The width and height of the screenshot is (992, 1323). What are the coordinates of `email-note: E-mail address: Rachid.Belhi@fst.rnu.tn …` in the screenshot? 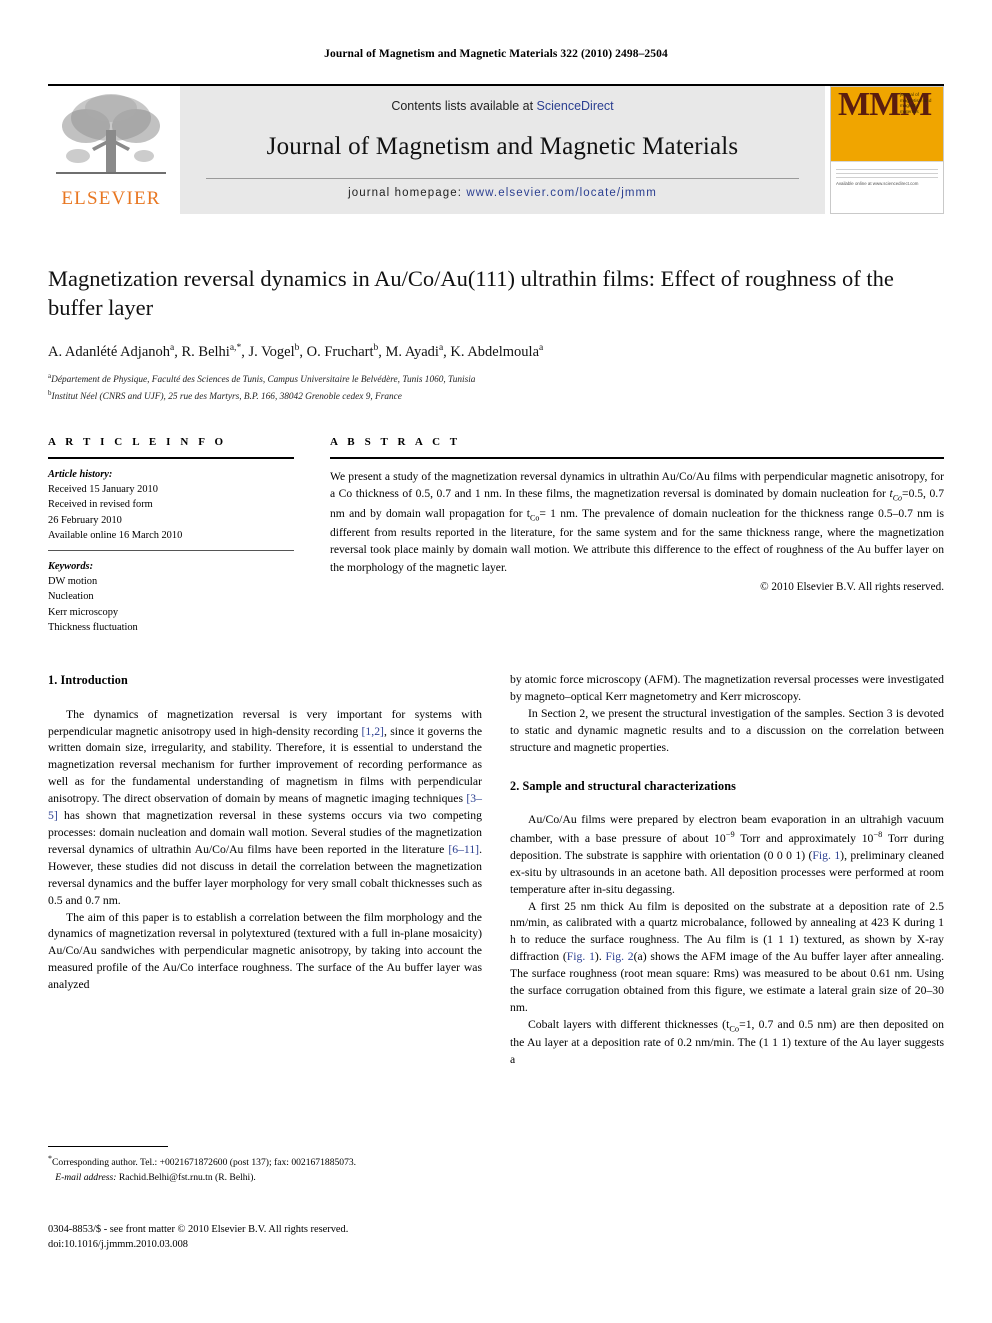 It's located at (265, 1178).